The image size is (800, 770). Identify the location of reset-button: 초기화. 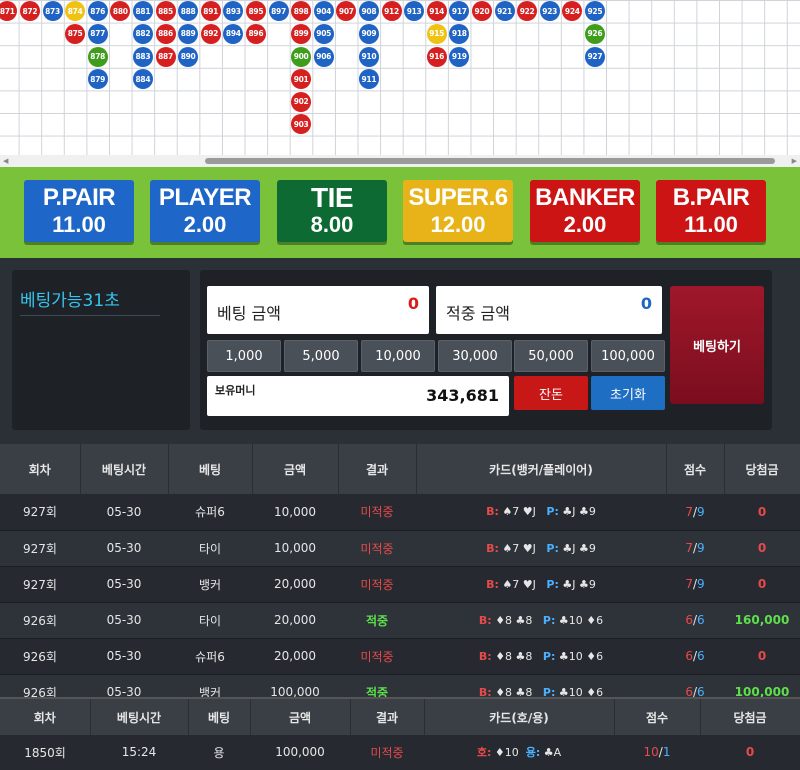
(628, 393).